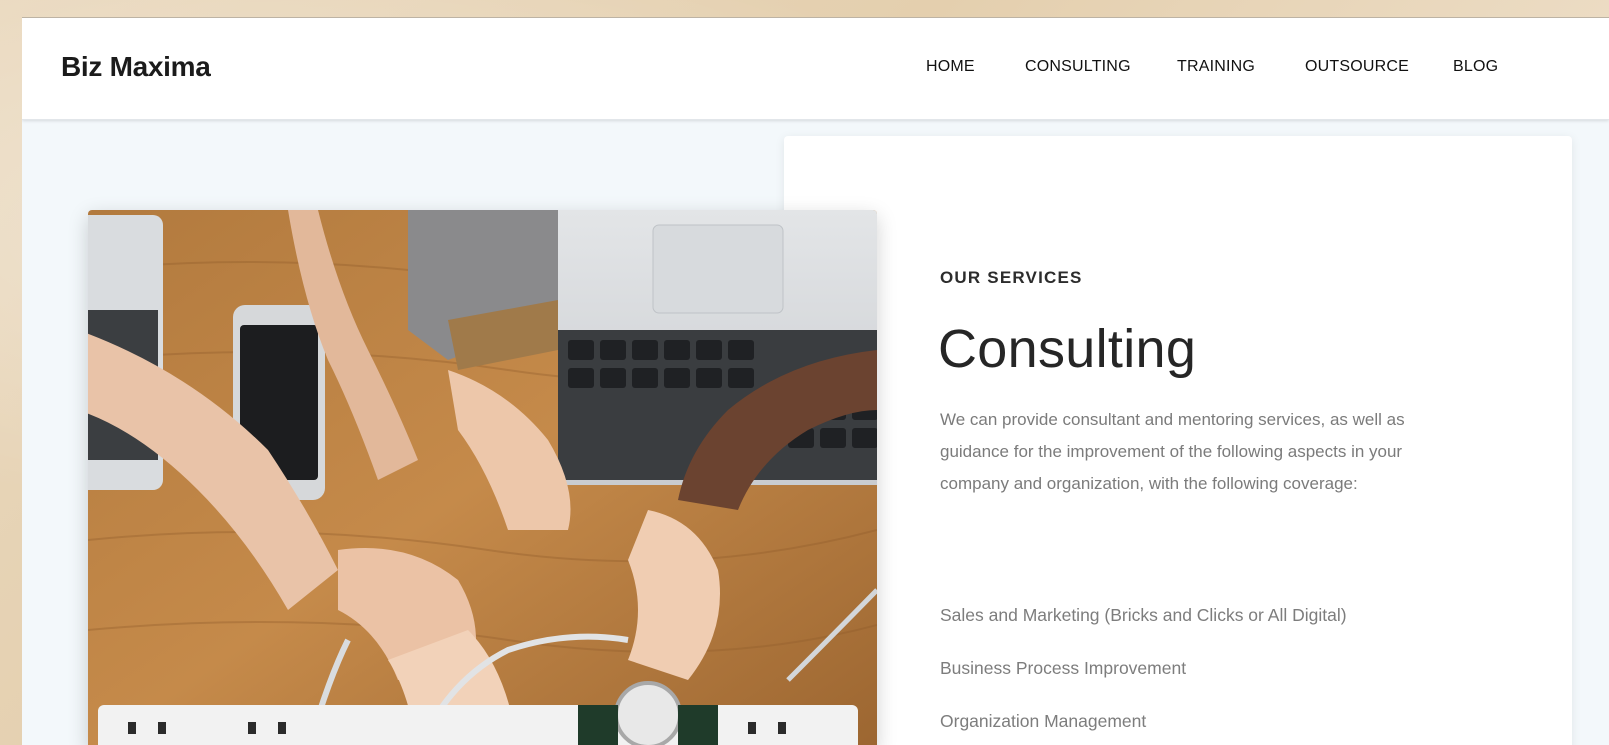  I want to click on section-eyebrow: OUR SERVICES, so click(1011, 277).